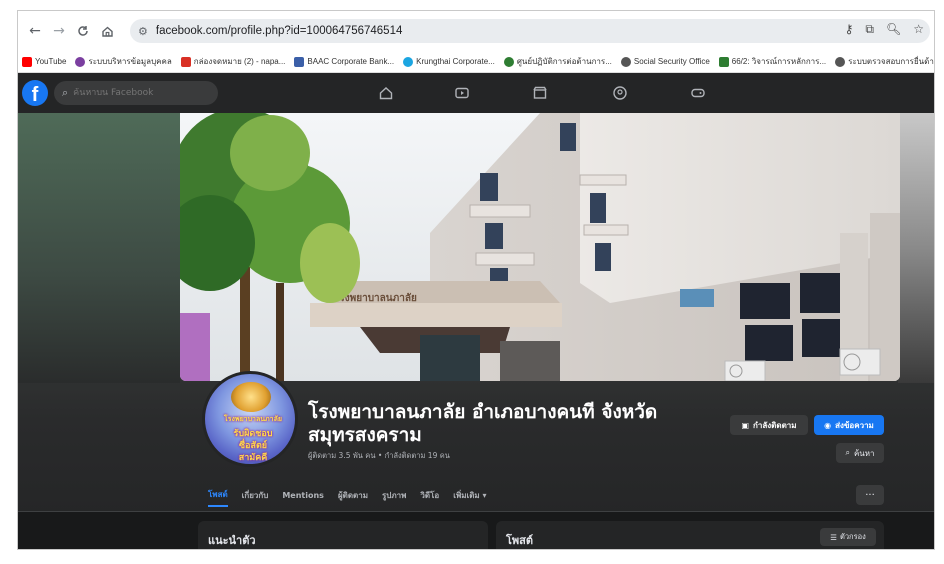  What do you see at coordinates (343, 535) in the screenshot?
I see `intro-panel: แนะนำตัว` at bounding box center [343, 535].